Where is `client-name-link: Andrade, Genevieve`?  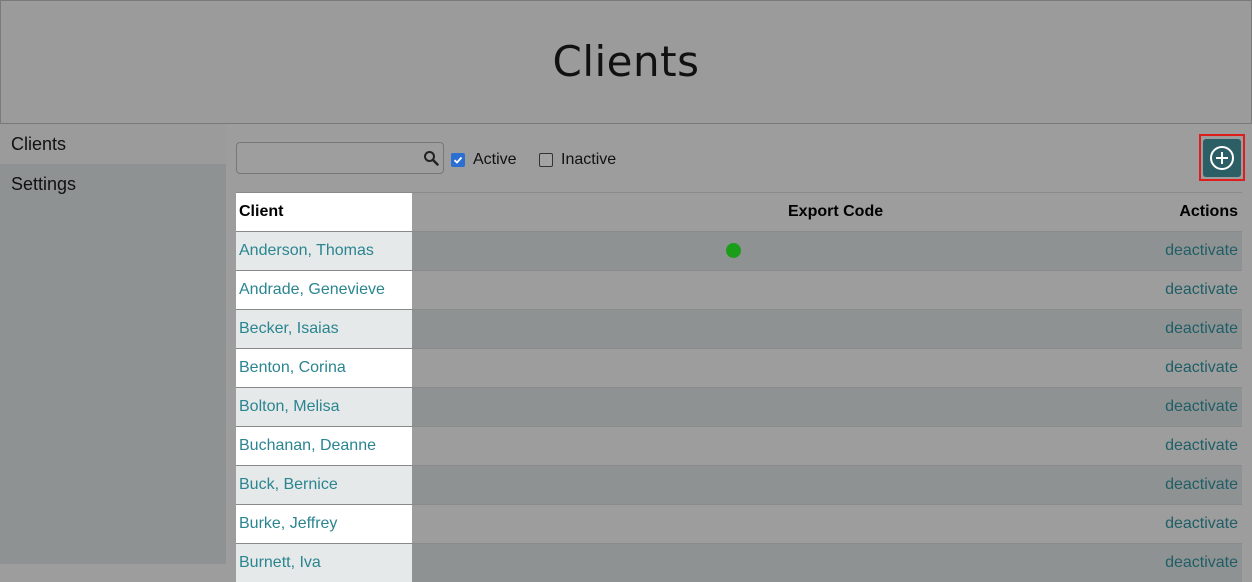
client-name-link: Andrade, Genevieve is located at coordinates (312, 290).